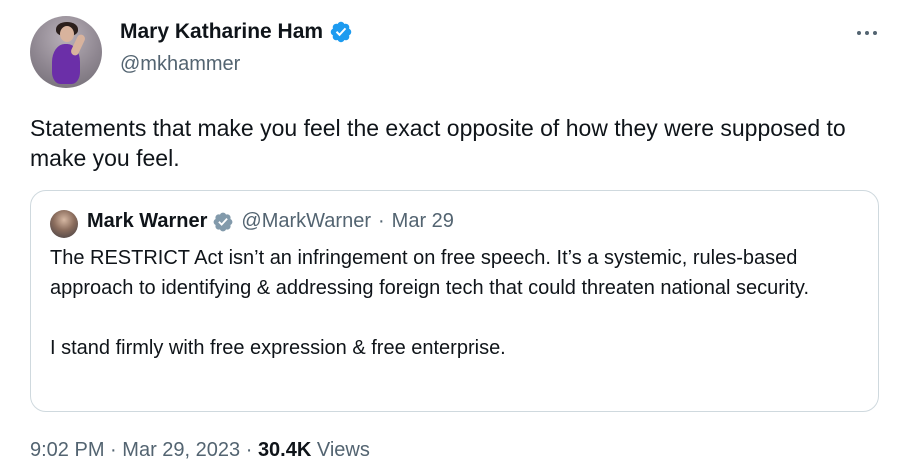 Image resolution: width=898 pixels, height=475 pixels. I want to click on quoted-display-name: Mark Warner, so click(147, 221).